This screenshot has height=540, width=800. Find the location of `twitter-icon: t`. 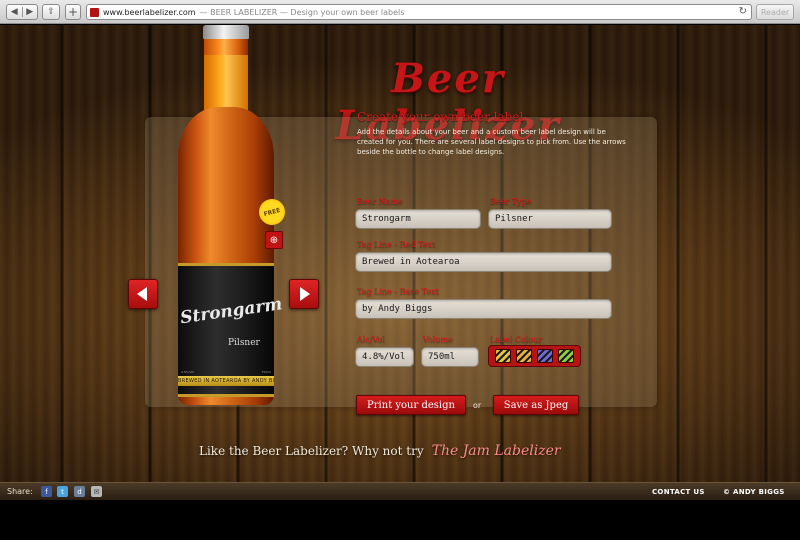

twitter-icon: t is located at coordinates (62, 491).